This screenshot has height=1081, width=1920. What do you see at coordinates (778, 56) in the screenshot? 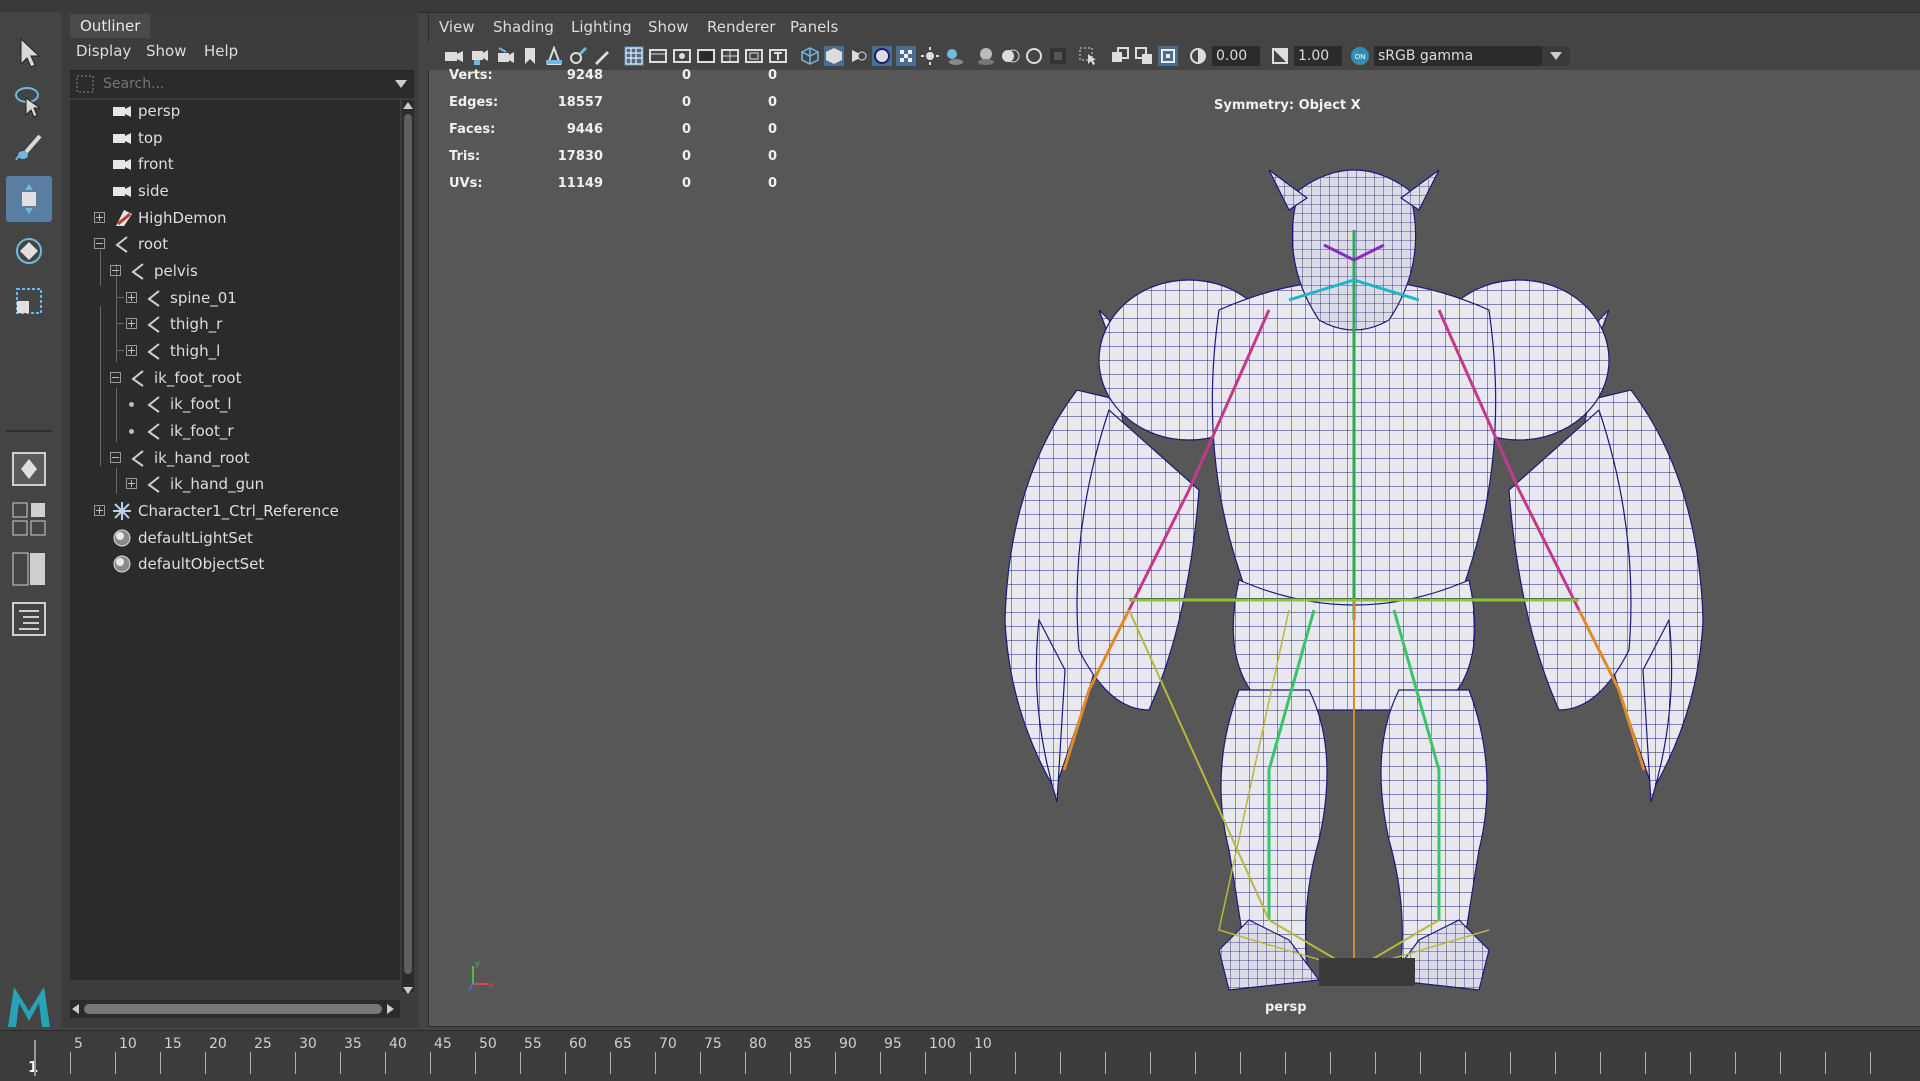
I see `safe-title-icon` at bounding box center [778, 56].